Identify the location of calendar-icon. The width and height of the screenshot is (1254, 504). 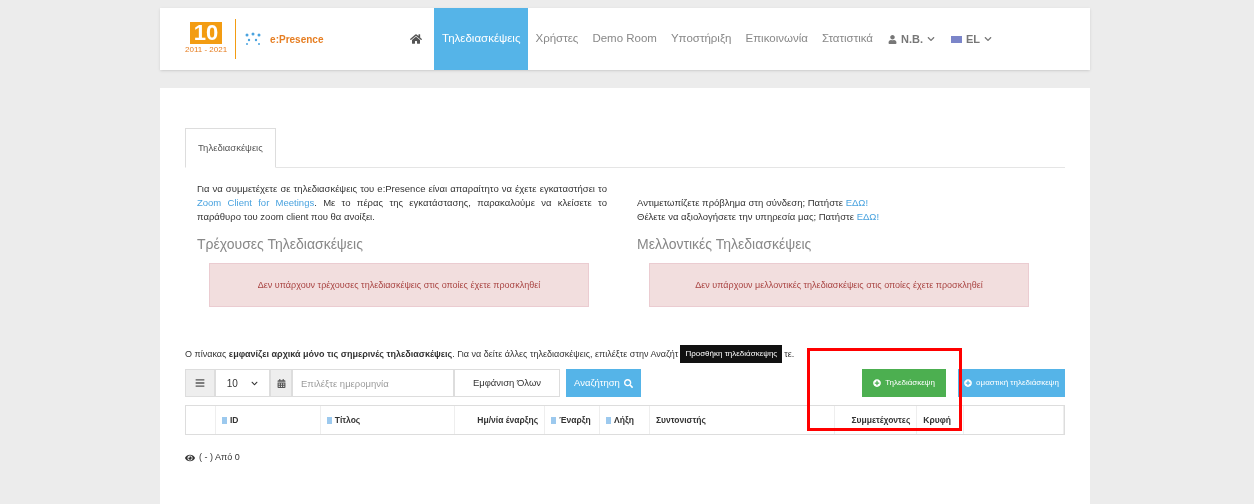
(281, 383).